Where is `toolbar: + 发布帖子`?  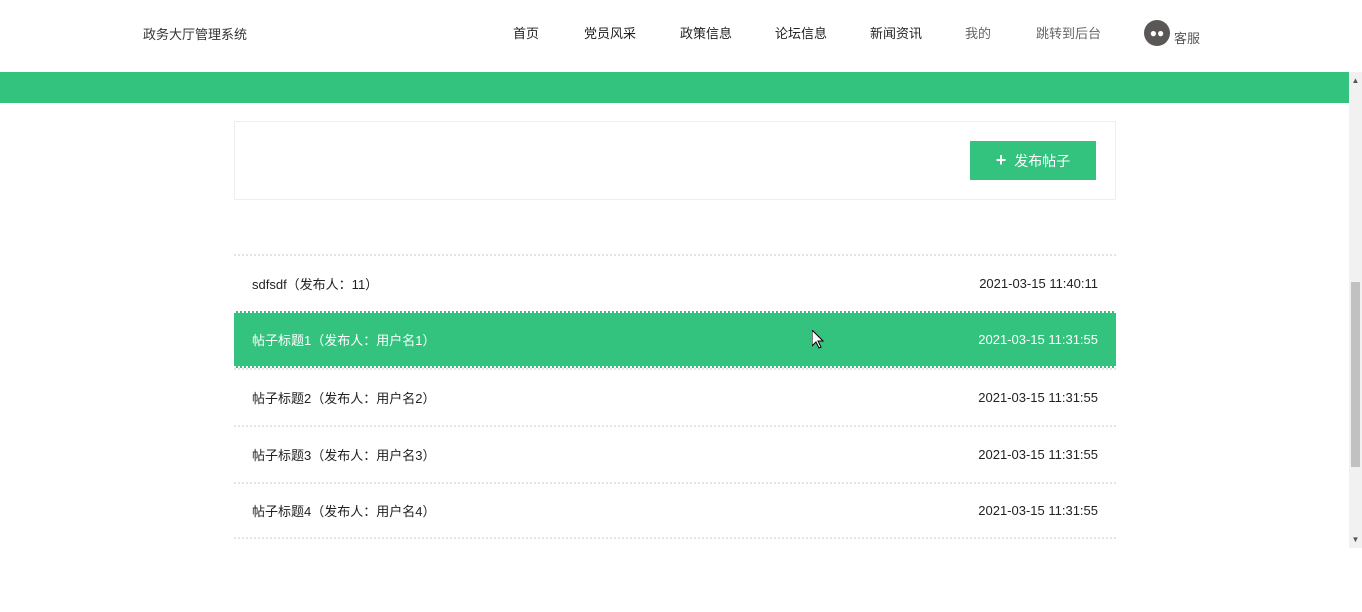
toolbar: + 发布帖子 is located at coordinates (675, 160).